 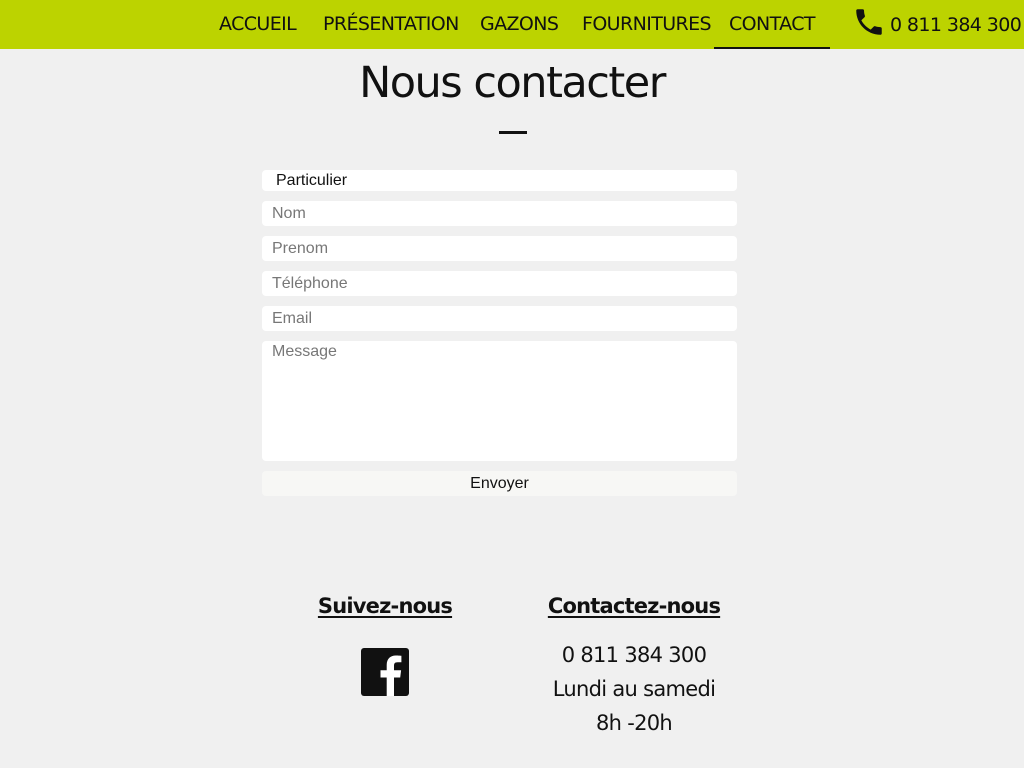 I want to click on footer-phone: 0 811 384 300, so click(x=634, y=655).